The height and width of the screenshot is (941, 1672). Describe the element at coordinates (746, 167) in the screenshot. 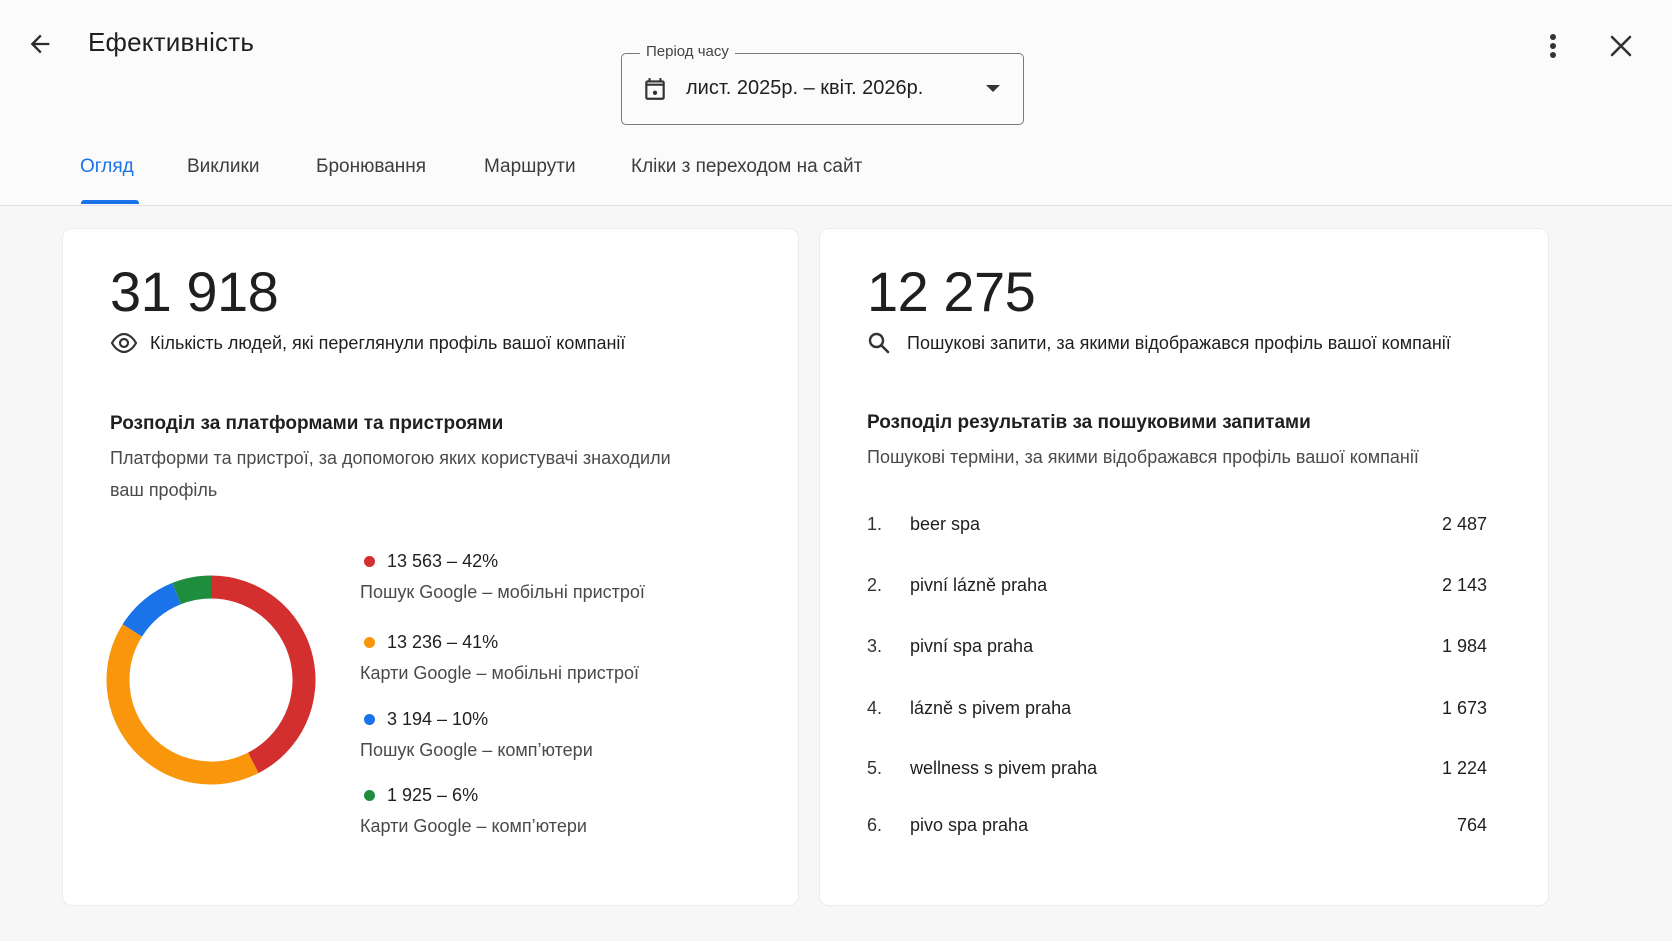

I see `tab-website-clicks: Кліки з переходом на сайт` at that location.